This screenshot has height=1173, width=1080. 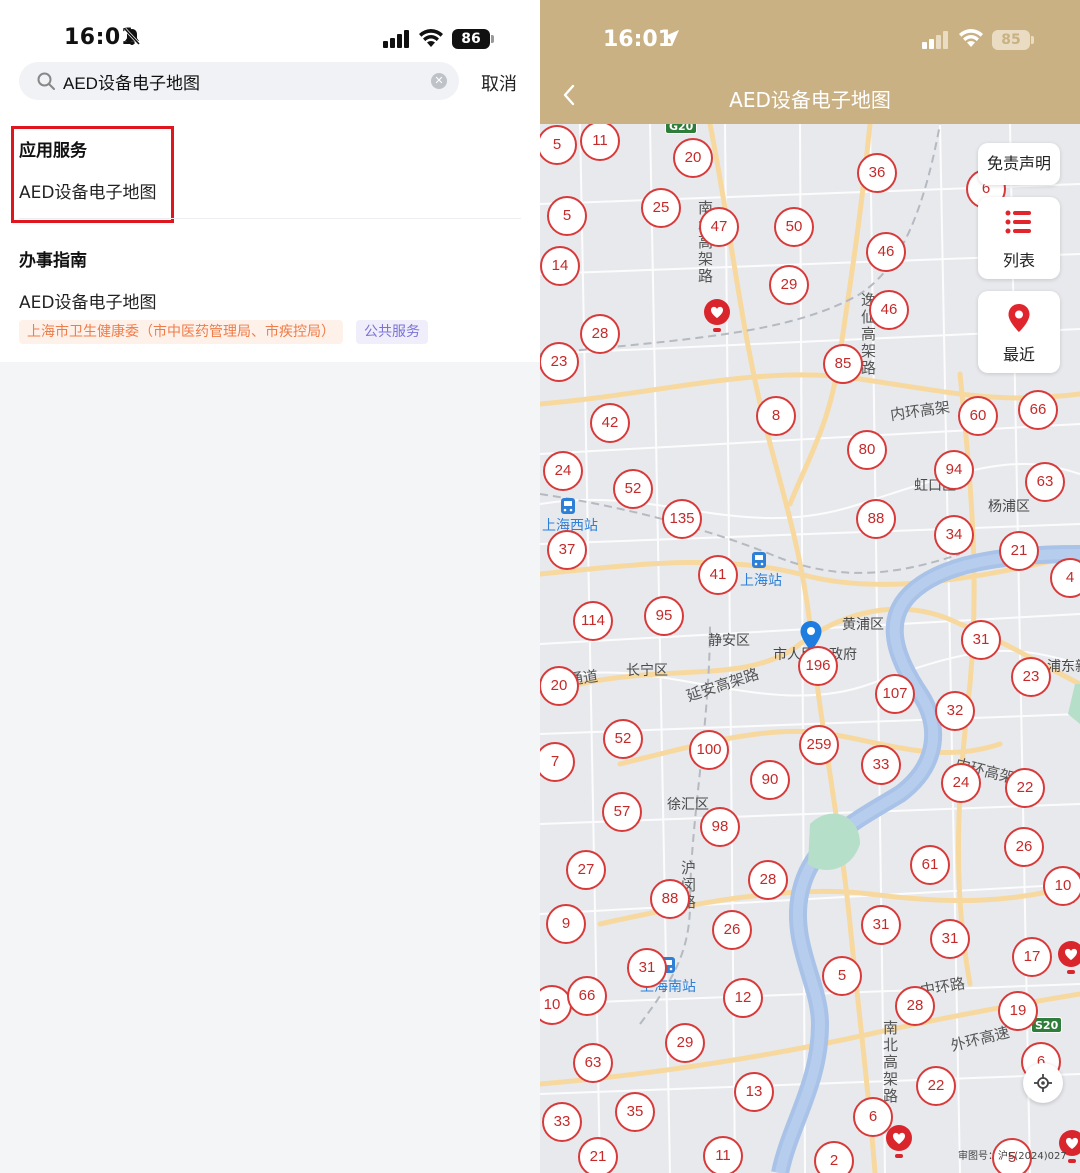 What do you see at coordinates (709, 750) in the screenshot?
I see `aed-cluster: 100` at bounding box center [709, 750].